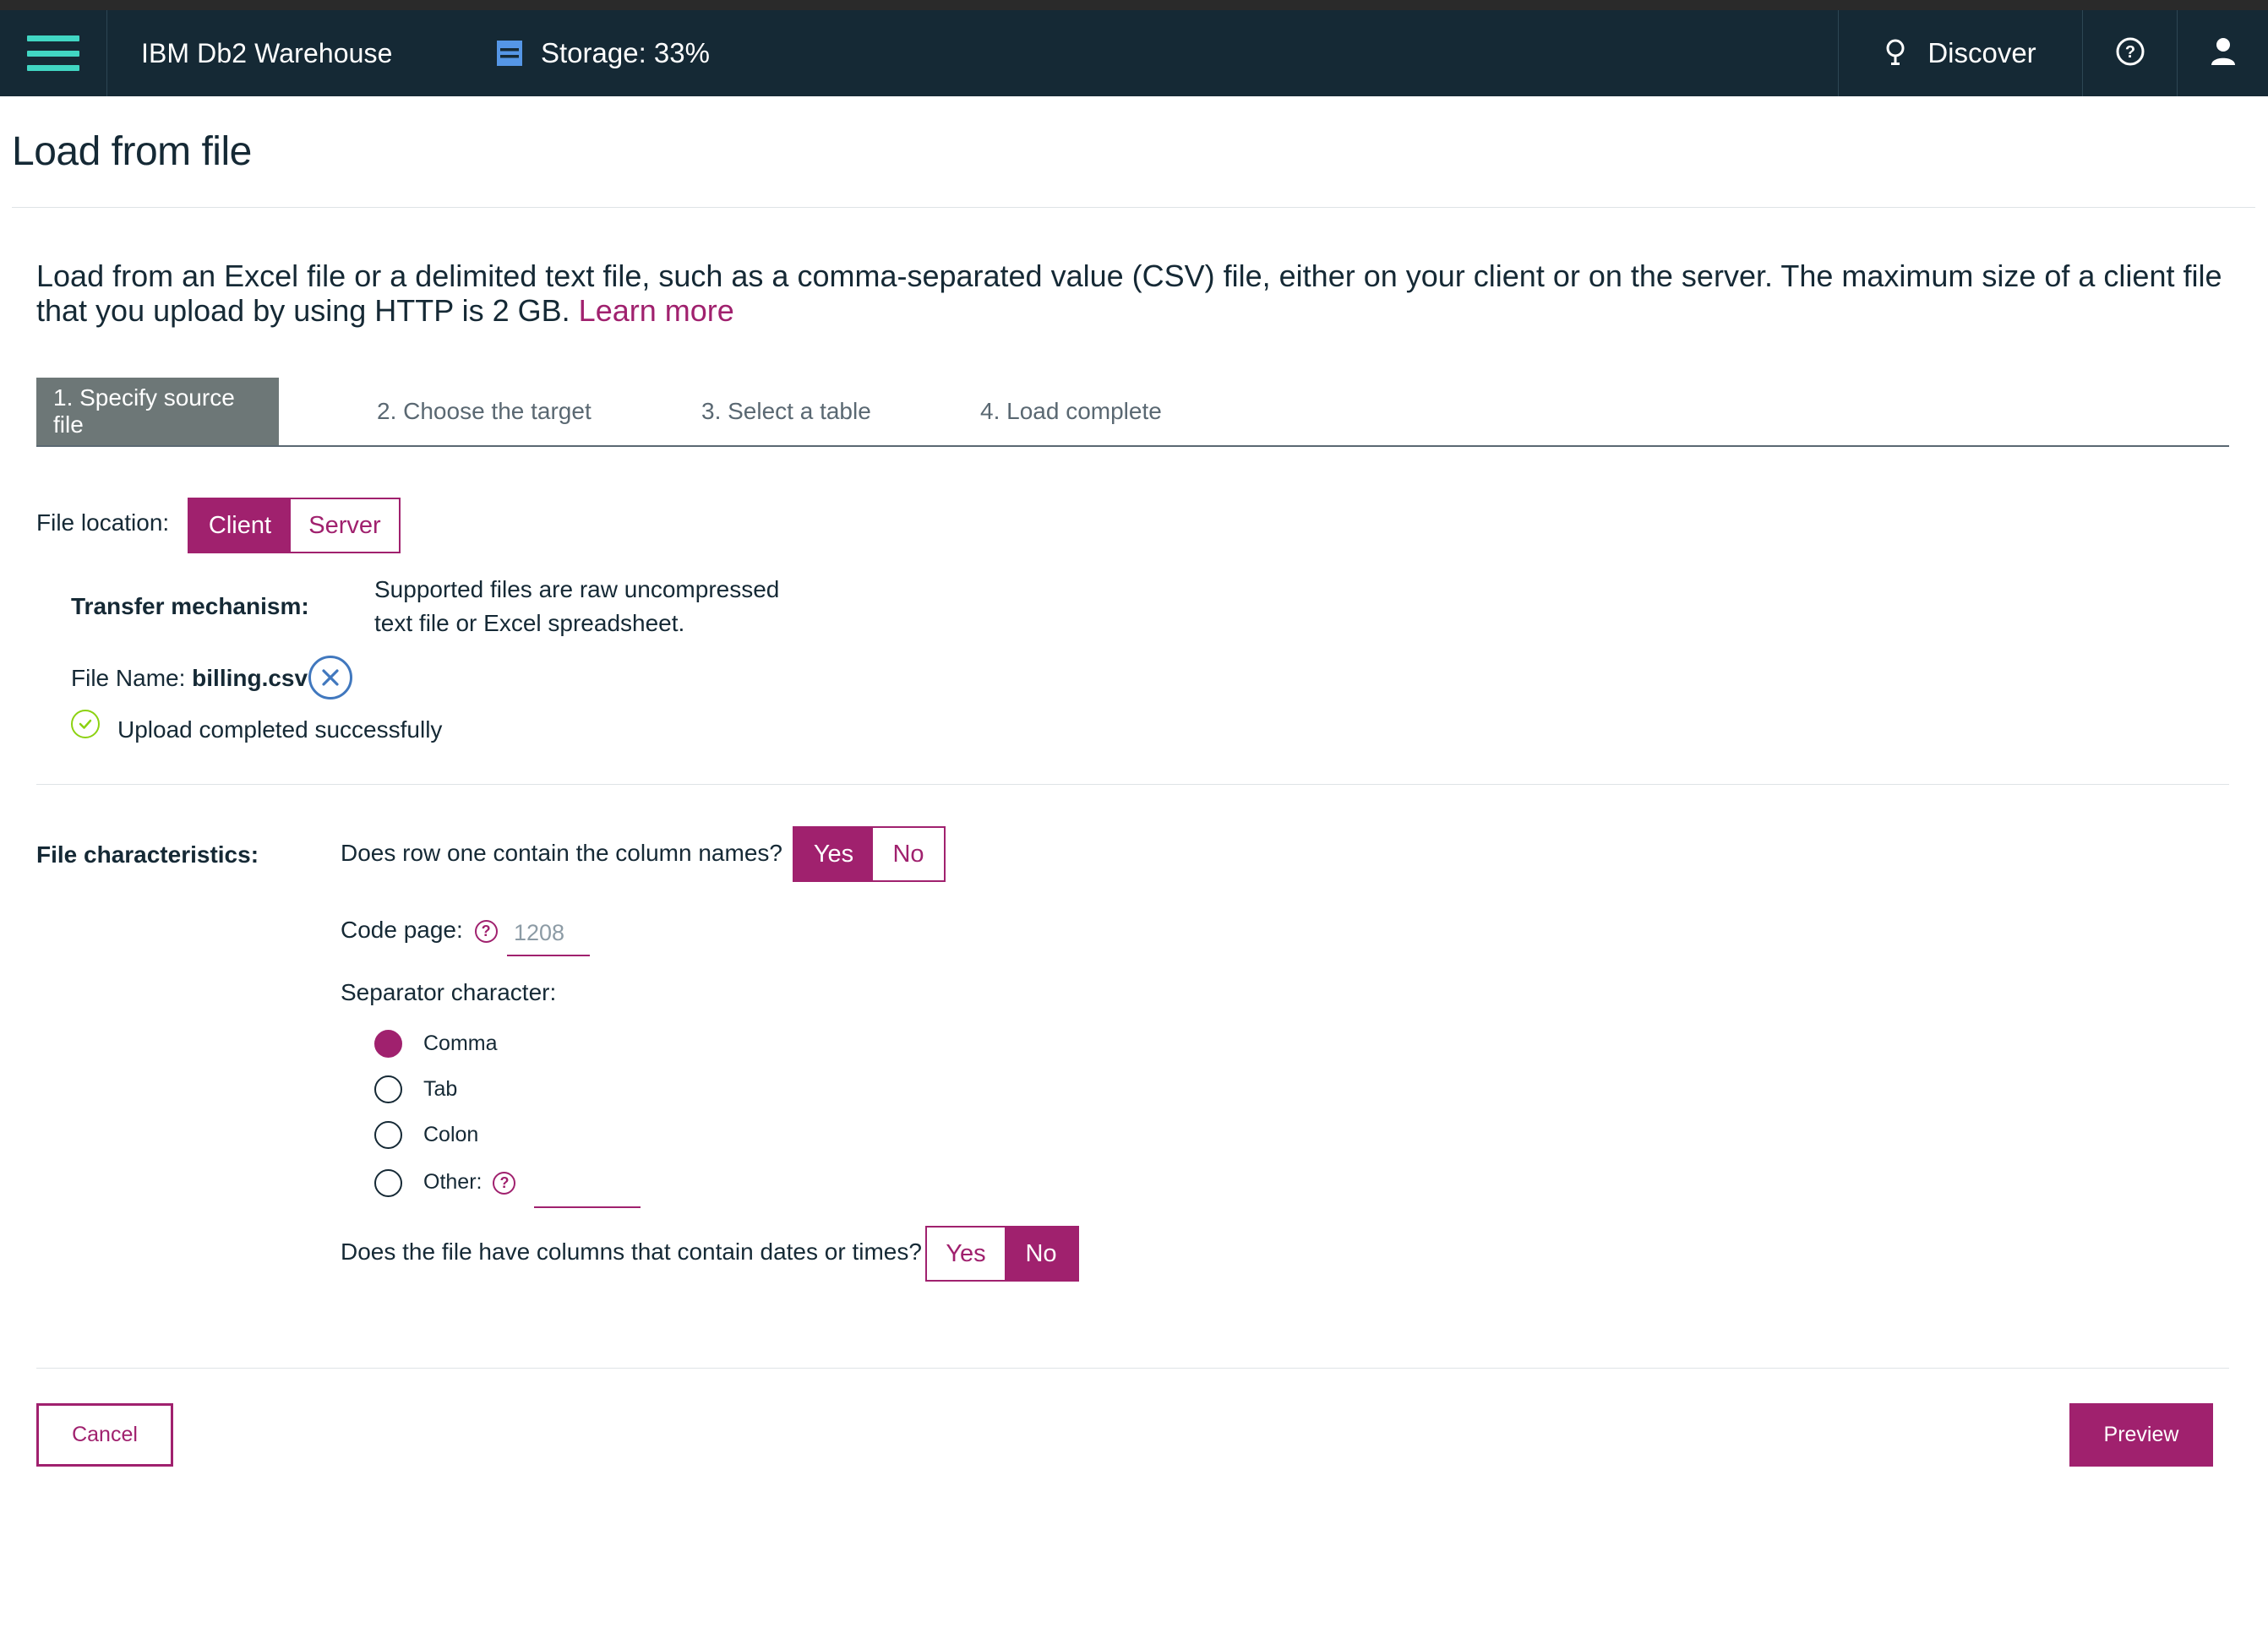  What do you see at coordinates (1132, 784) in the screenshot?
I see `section-divider` at bounding box center [1132, 784].